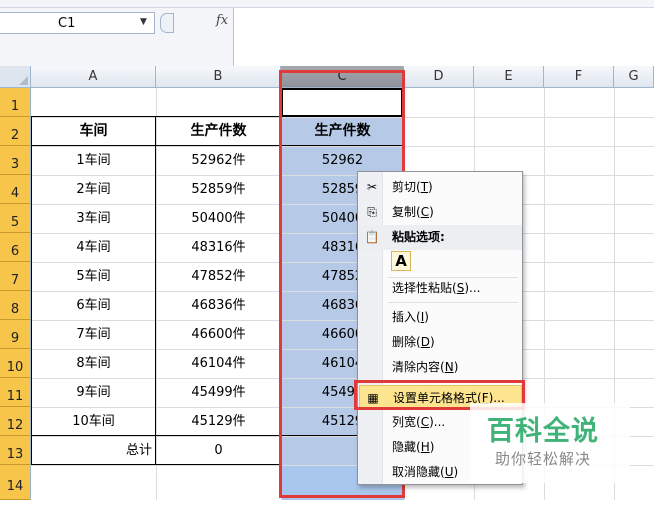 The image size is (654, 509). What do you see at coordinates (373, 398) in the screenshot?
I see `format-cells-icon: ▦` at bounding box center [373, 398].